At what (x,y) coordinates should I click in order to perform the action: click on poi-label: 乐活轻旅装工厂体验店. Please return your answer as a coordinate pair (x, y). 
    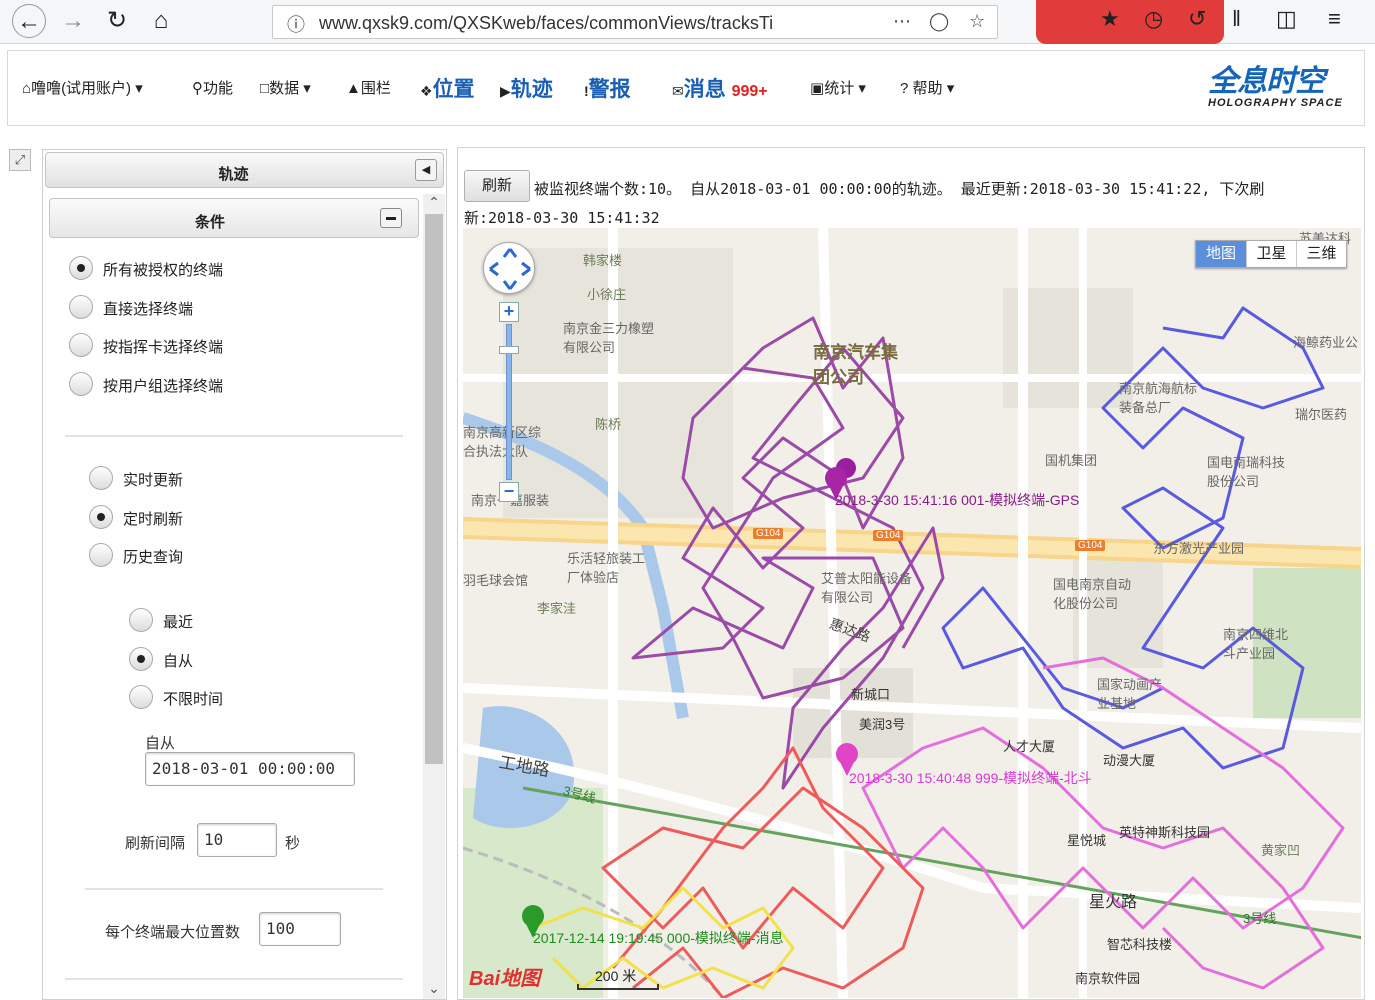
    Looking at the image, I should click on (606, 568).